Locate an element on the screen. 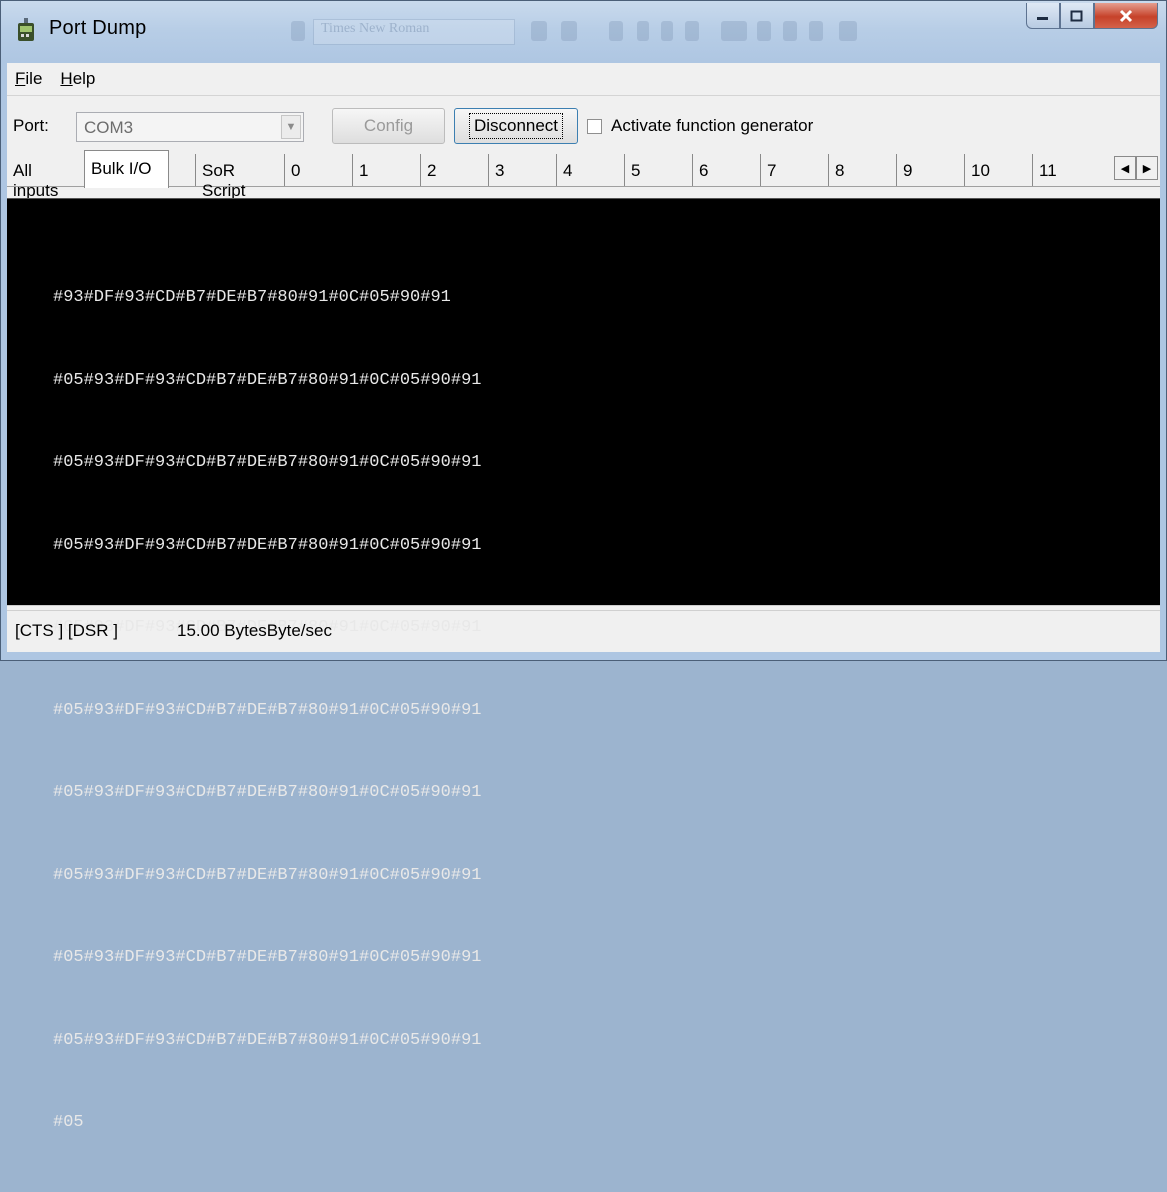 The image size is (1167, 1192). tab-scroll-buttons: ◀ ▶ is located at coordinates (1136, 168).